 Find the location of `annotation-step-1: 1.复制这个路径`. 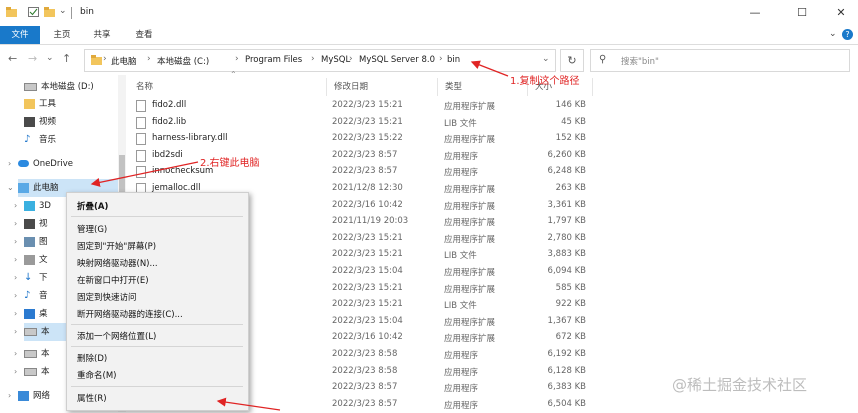

annotation-step-1: 1.复制这个路径 is located at coordinates (545, 81).